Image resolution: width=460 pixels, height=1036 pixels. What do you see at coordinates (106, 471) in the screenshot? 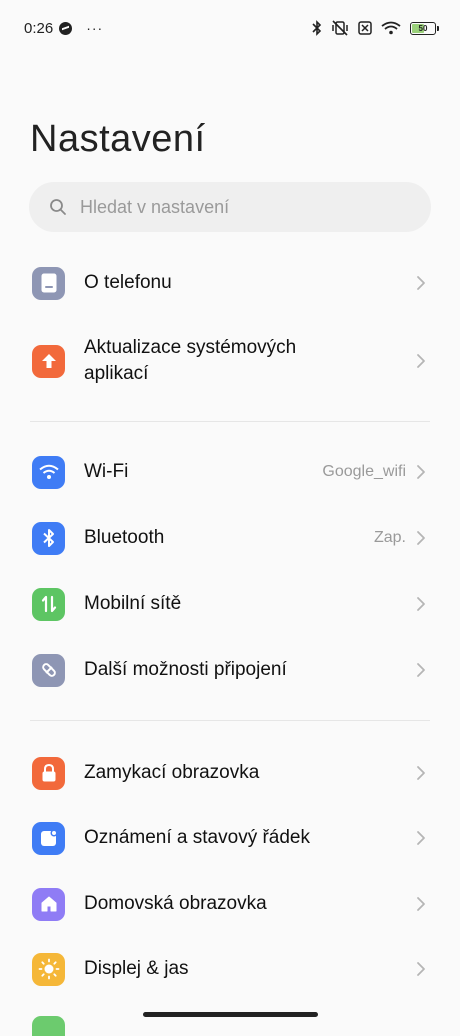
I see `settings-item-label: Wi-Fi` at bounding box center [106, 471].